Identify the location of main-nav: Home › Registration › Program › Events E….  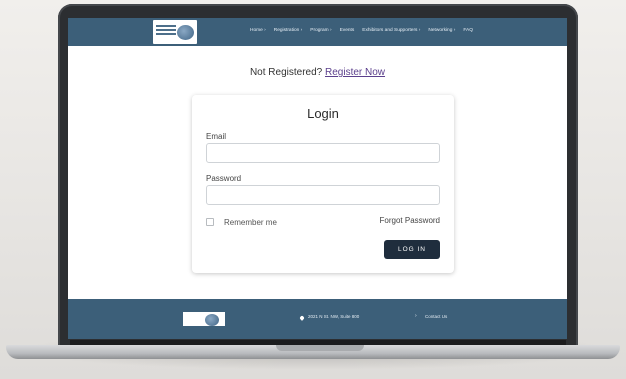
(361, 30).